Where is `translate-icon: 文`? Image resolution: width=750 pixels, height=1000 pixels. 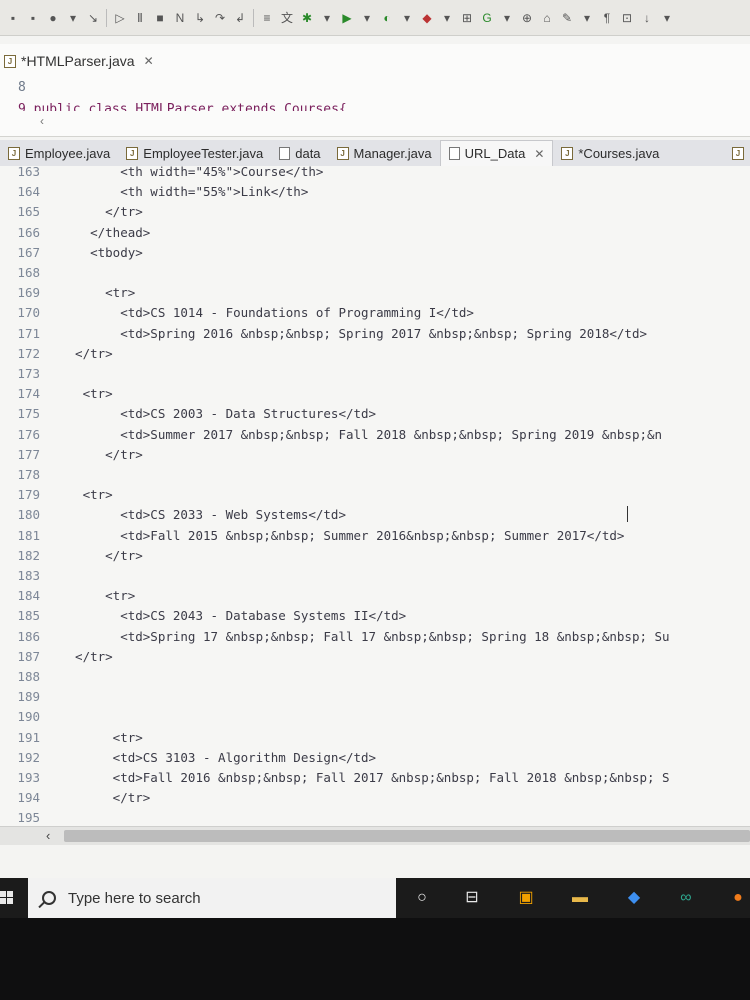 translate-icon: 文 is located at coordinates (287, 18).